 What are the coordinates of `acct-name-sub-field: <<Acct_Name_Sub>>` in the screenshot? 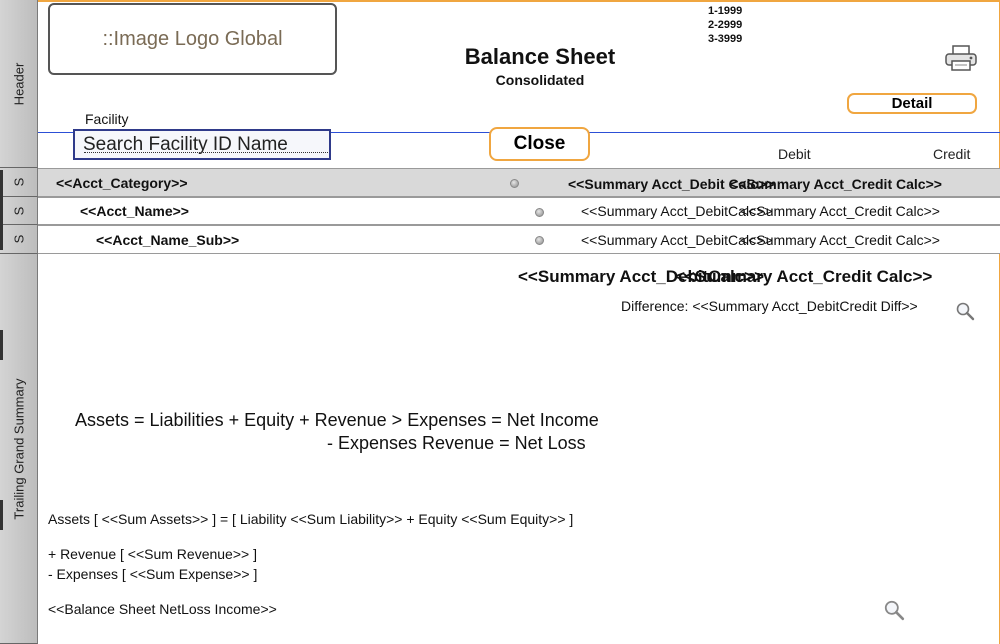 It's located at (167, 240).